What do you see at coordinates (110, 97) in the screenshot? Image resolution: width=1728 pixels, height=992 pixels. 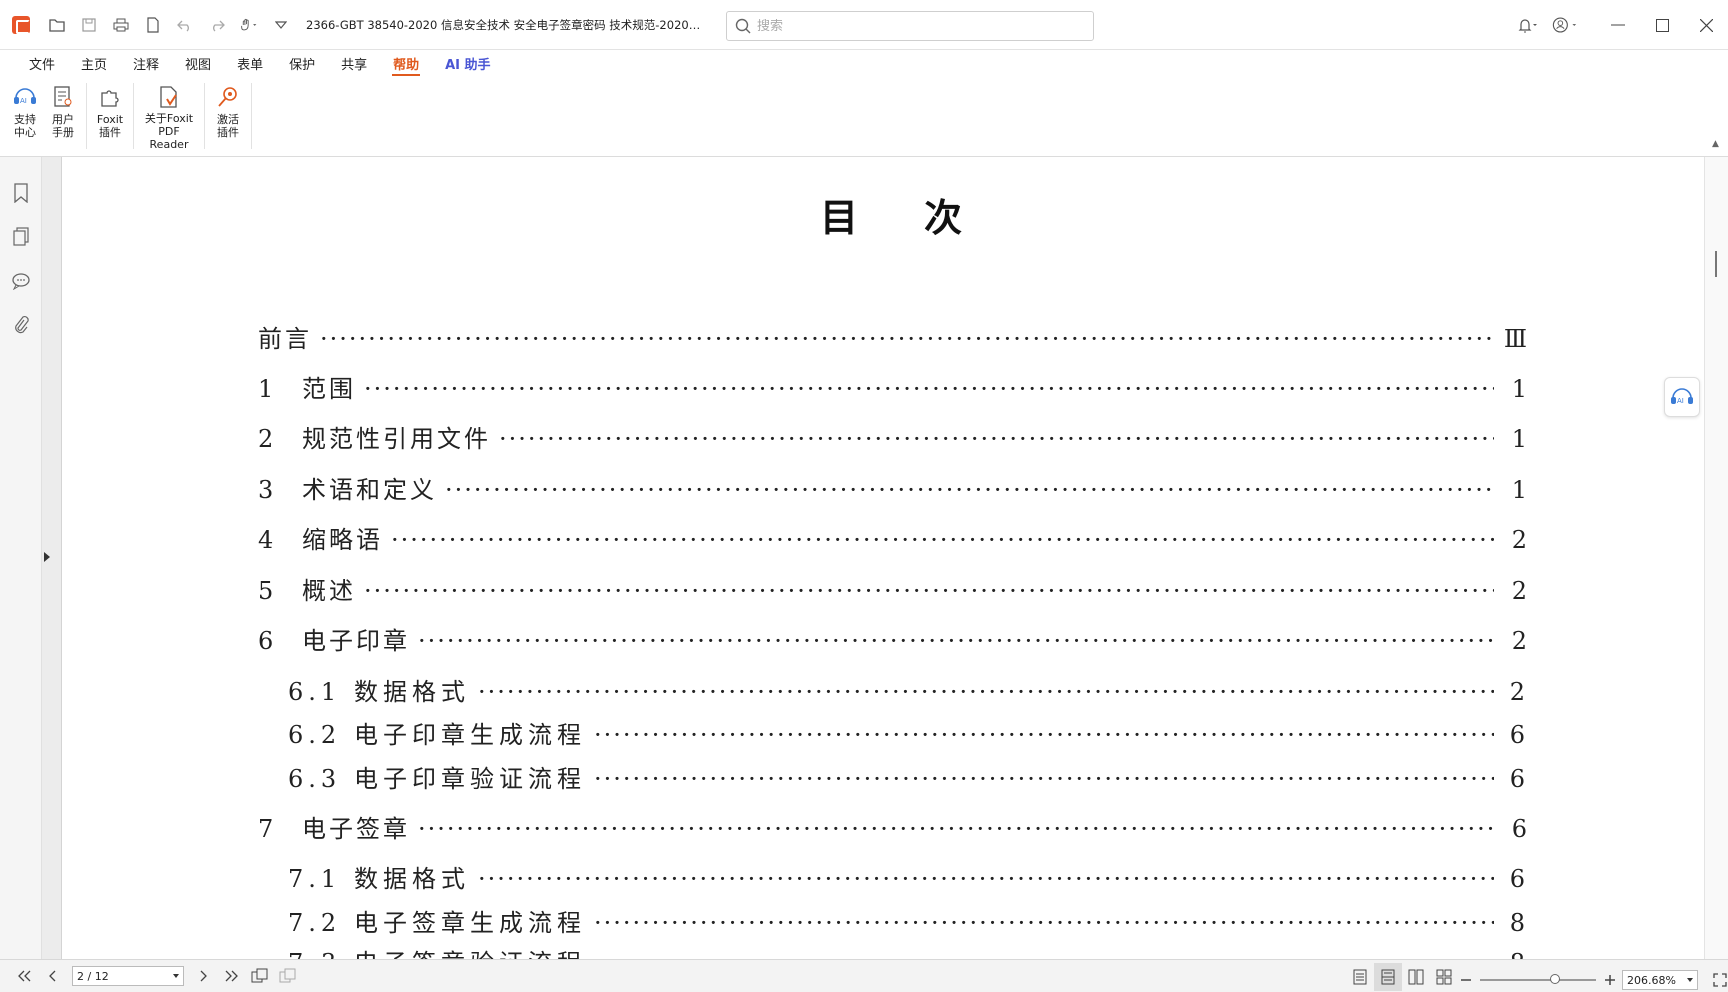 I see `plugin-icon` at bounding box center [110, 97].